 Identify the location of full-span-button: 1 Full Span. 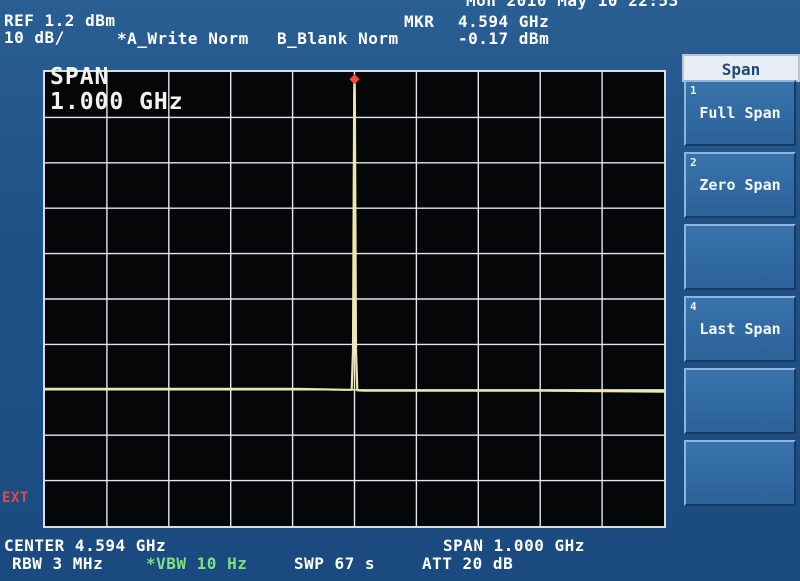
(740, 113).